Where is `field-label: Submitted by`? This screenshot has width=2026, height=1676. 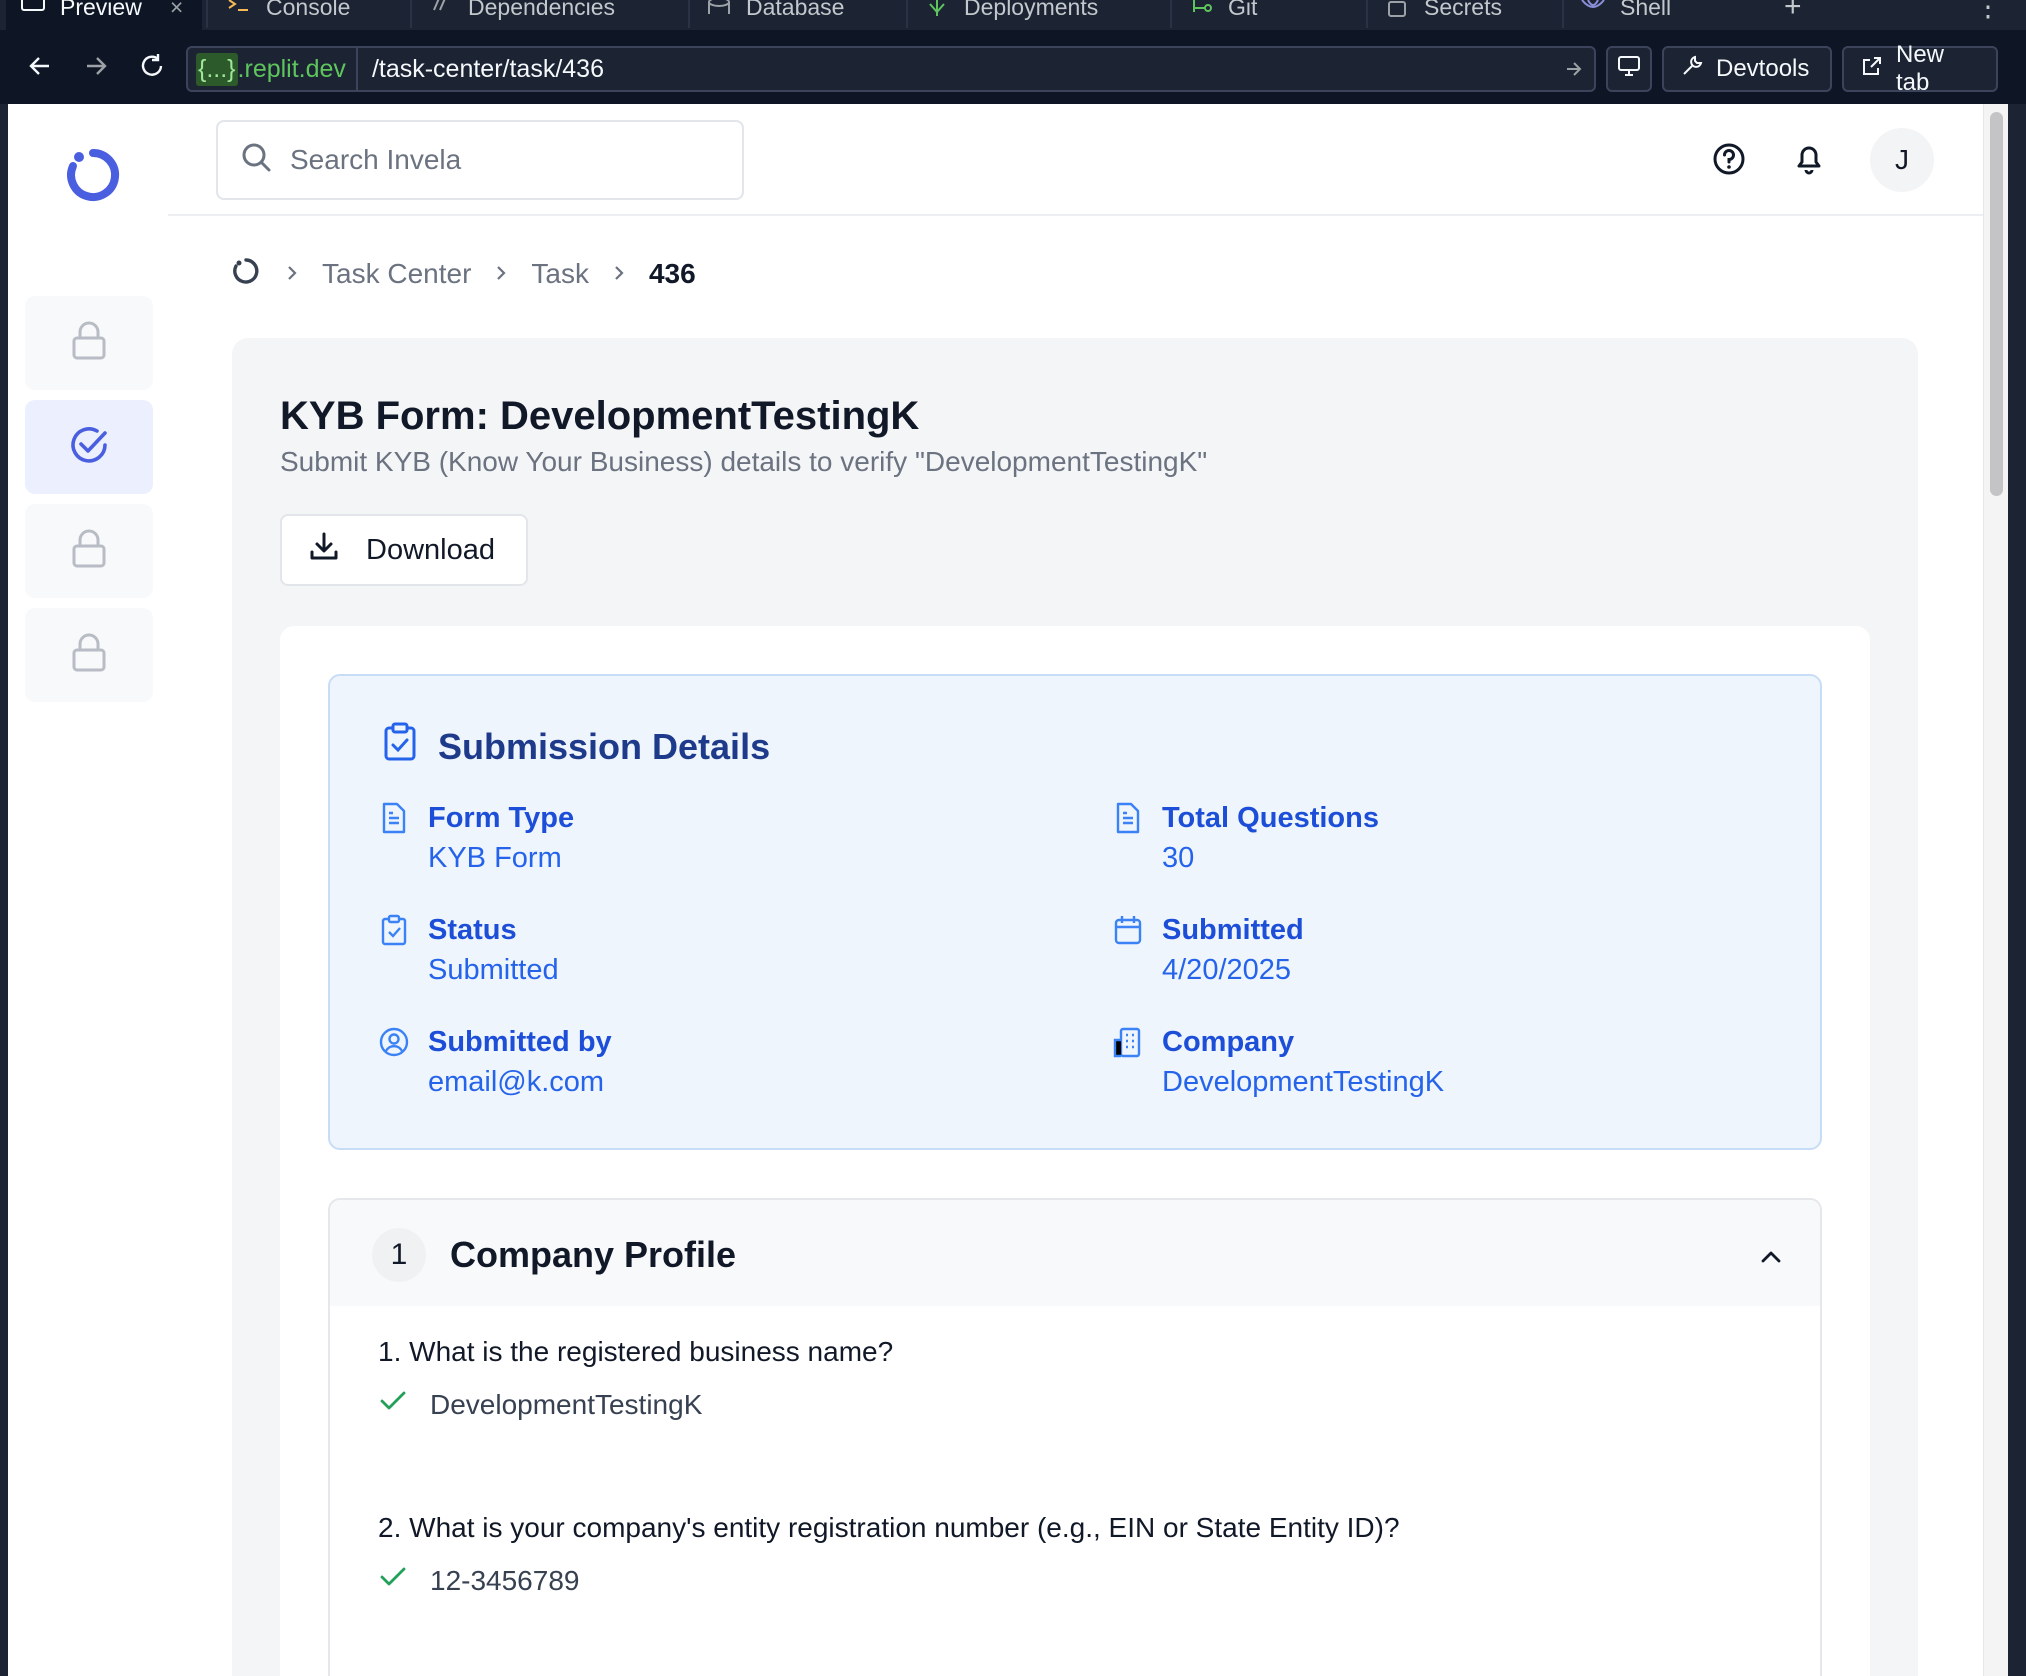 field-label: Submitted by is located at coordinates (520, 1042).